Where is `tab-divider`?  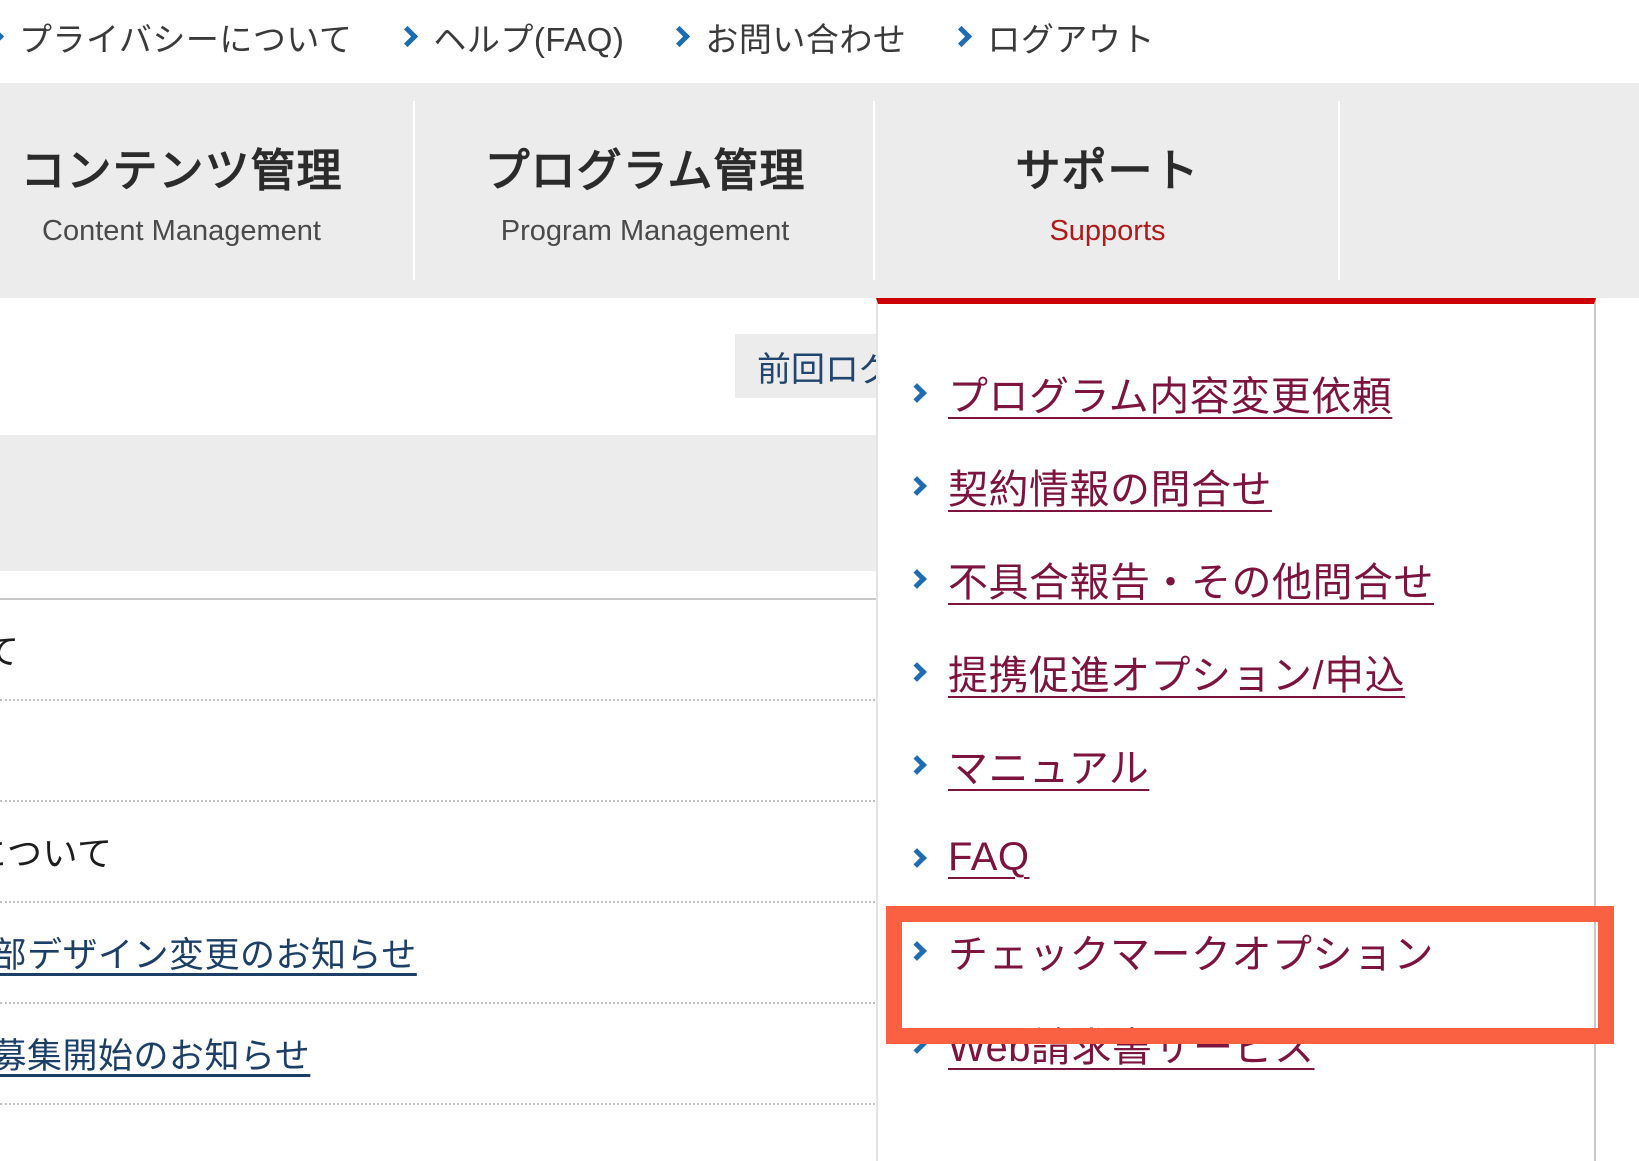
tab-divider is located at coordinates (1339, 190).